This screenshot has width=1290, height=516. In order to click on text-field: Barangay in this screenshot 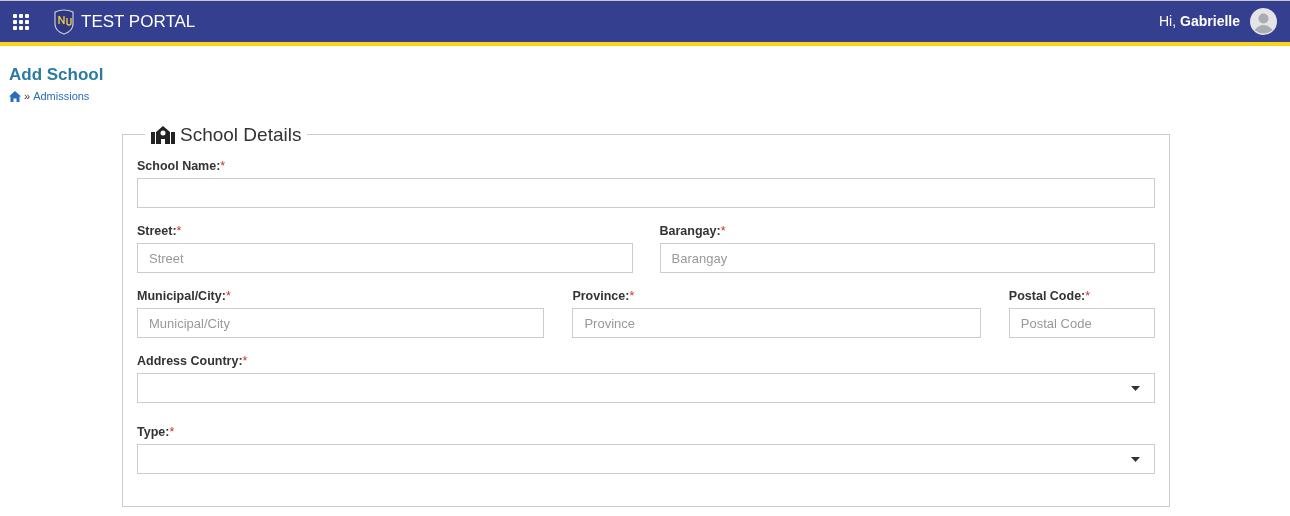, I will do `click(907, 258)`.